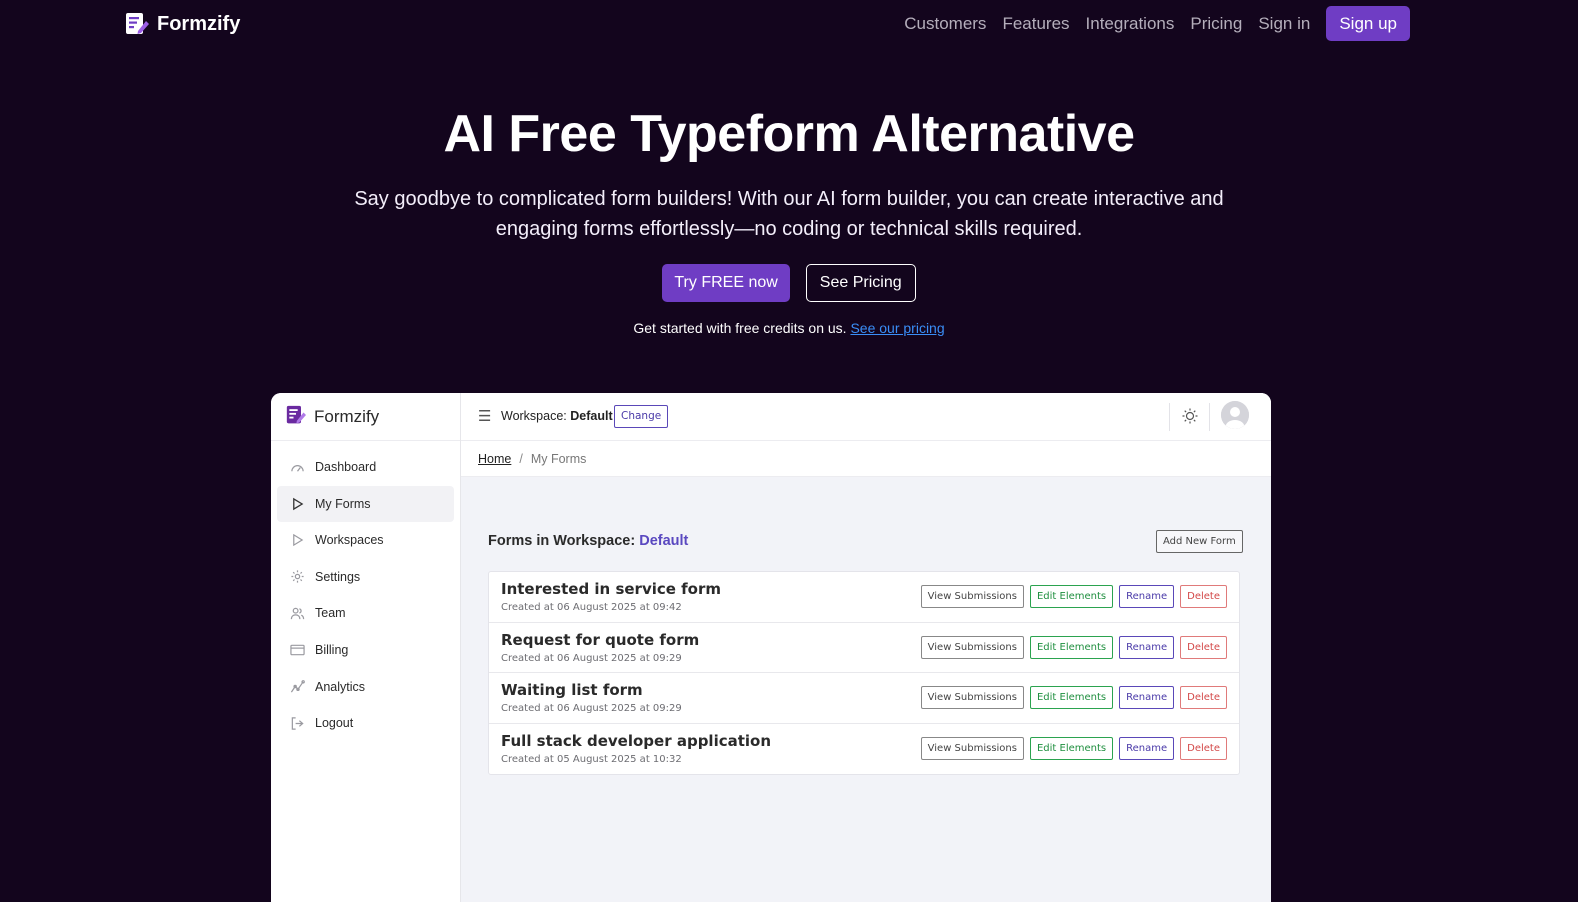 This screenshot has width=1578, height=902. I want to click on sidebar-item-logout: Logout, so click(365, 723).